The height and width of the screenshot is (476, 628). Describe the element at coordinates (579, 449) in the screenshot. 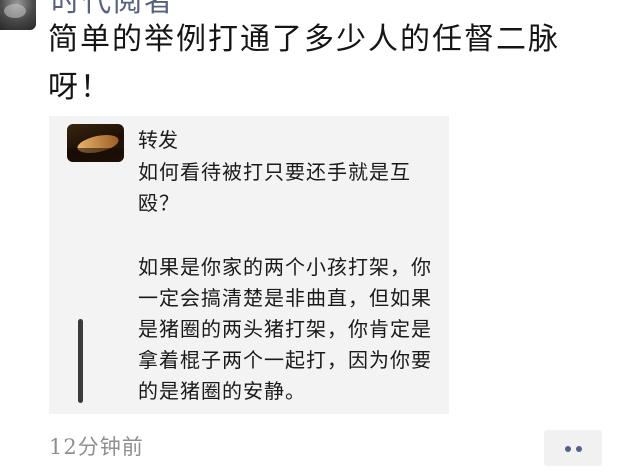

I see `more-options-icon-dot` at that location.